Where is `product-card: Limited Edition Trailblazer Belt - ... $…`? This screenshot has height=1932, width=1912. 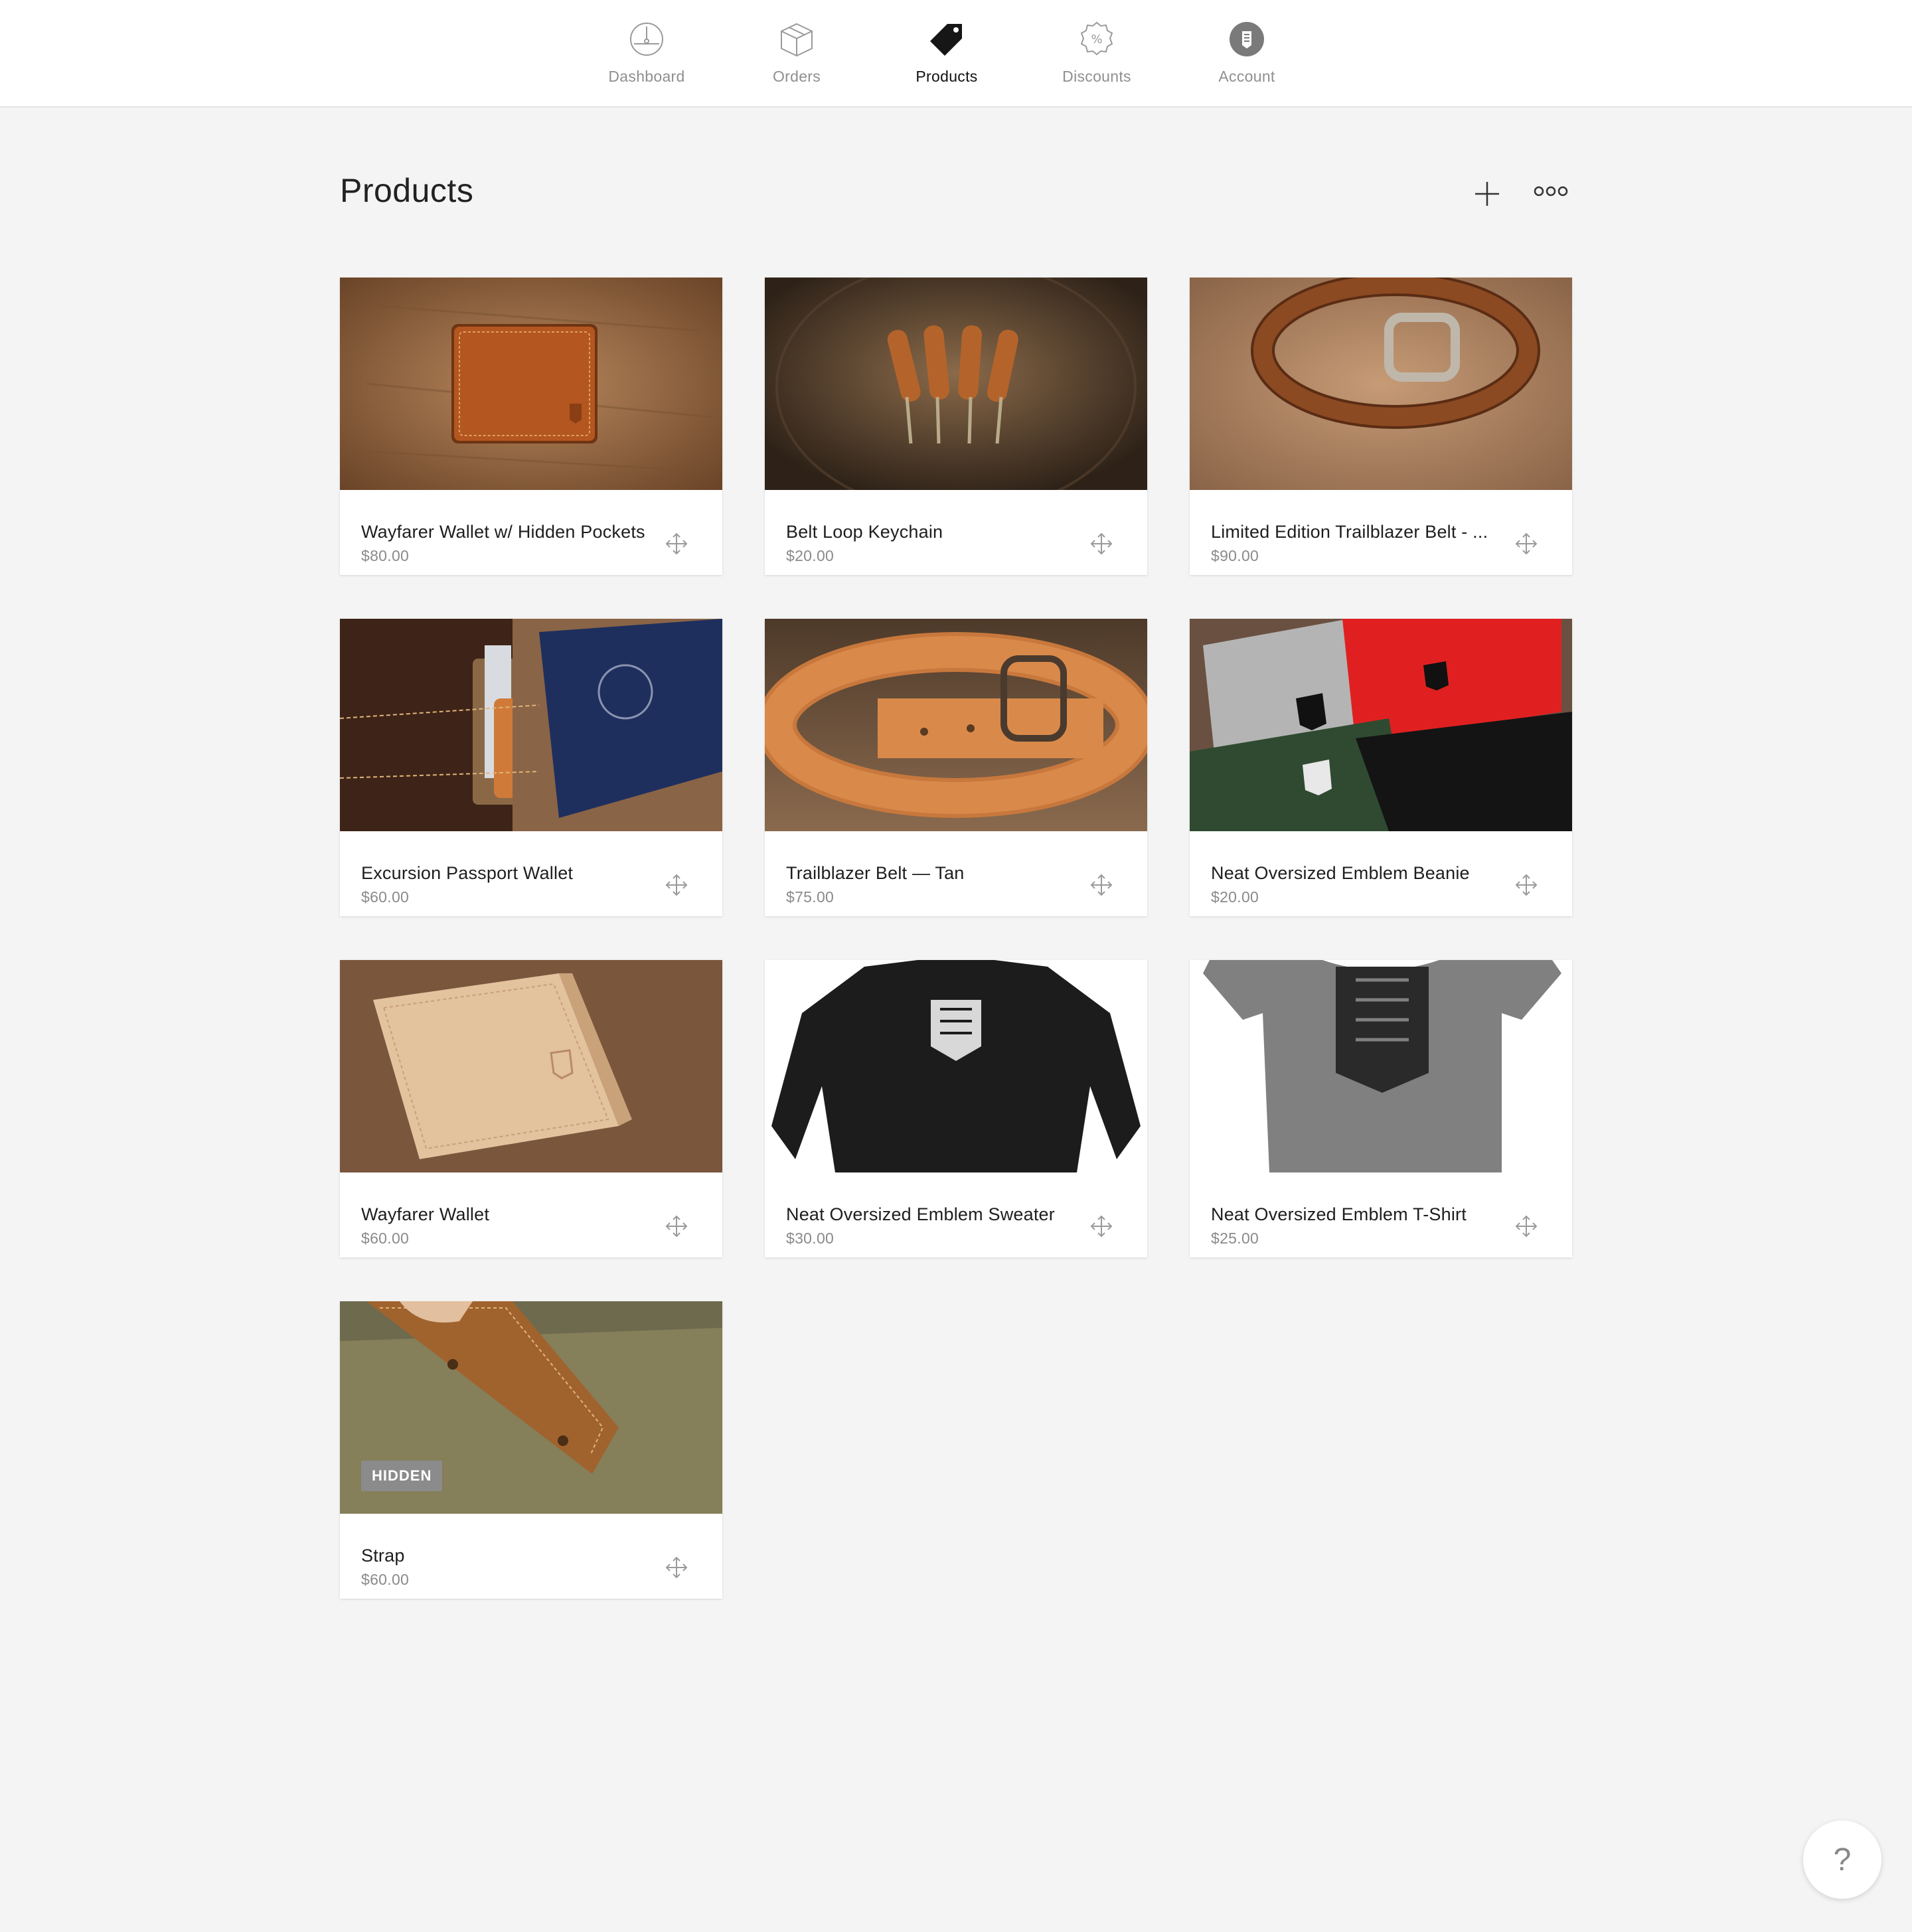
product-card: Limited Edition Trailblazer Belt - ... $… is located at coordinates (1381, 426).